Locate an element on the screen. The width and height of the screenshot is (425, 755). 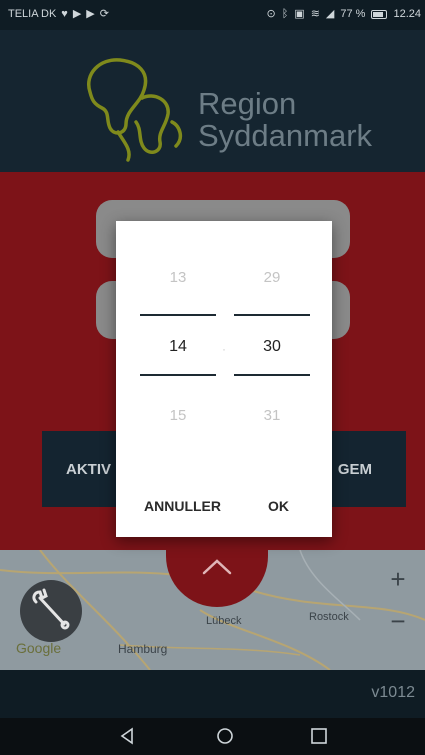
wrench-icon is located at coordinates (51, 609).